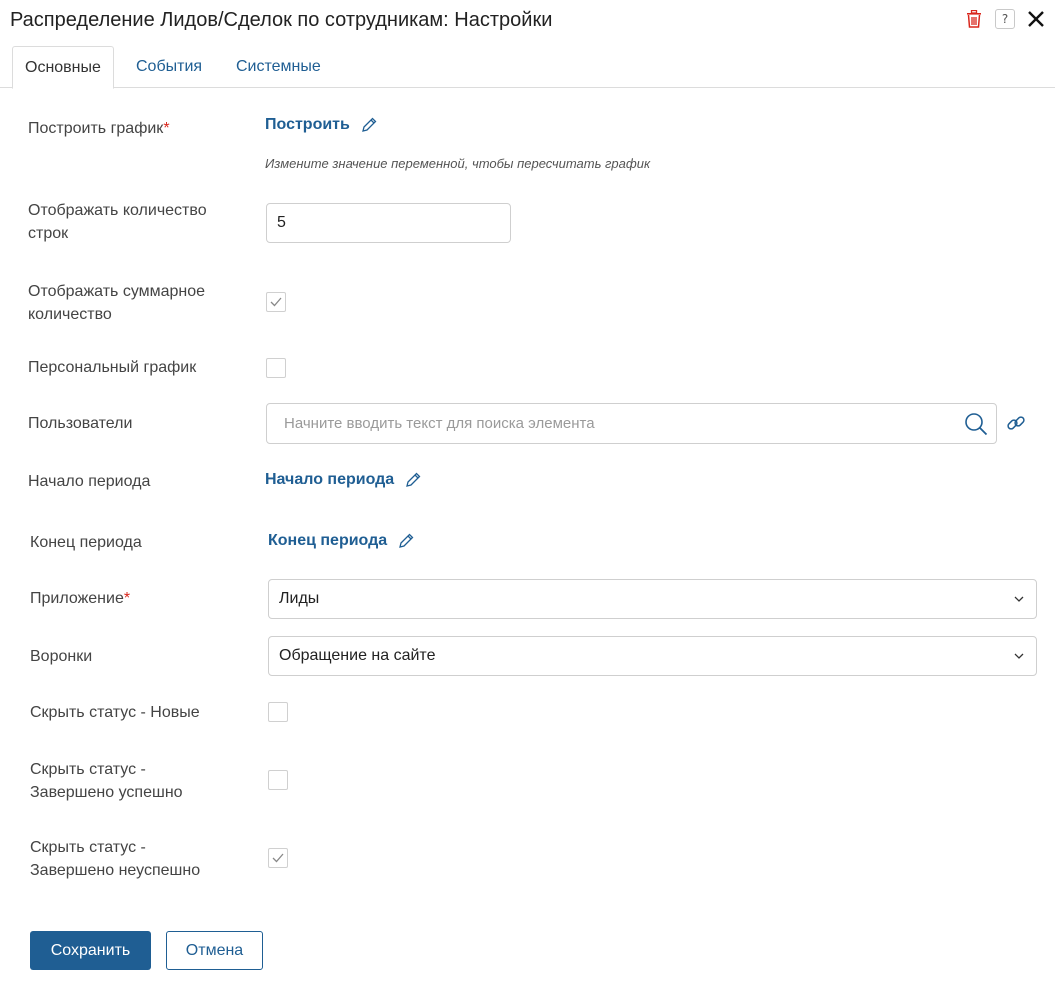 Image resolution: width=1055 pixels, height=984 pixels. What do you see at coordinates (77, 598) in the screenshot?
I see `application-label-text: Приложение` at bounding box center [77, 598].